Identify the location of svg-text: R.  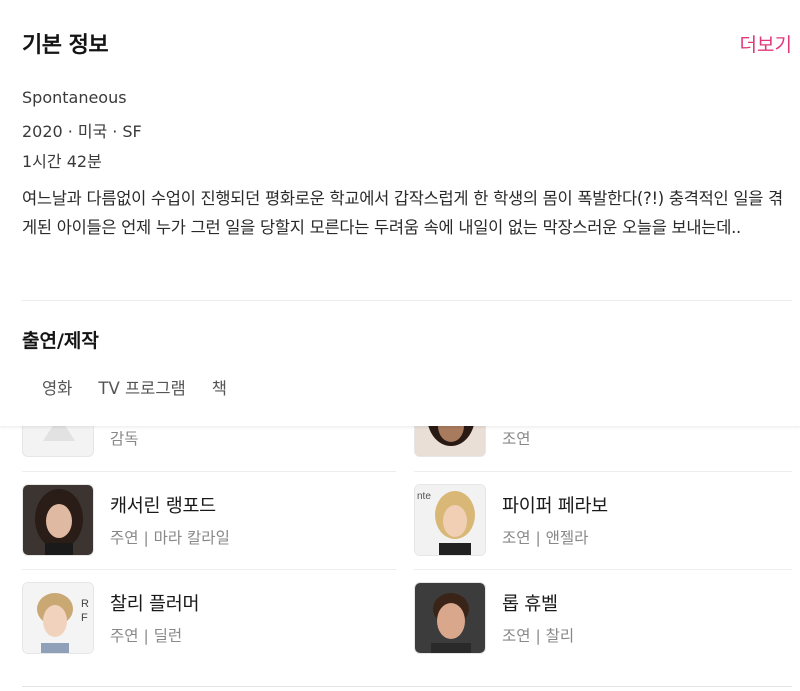
(85, 604).